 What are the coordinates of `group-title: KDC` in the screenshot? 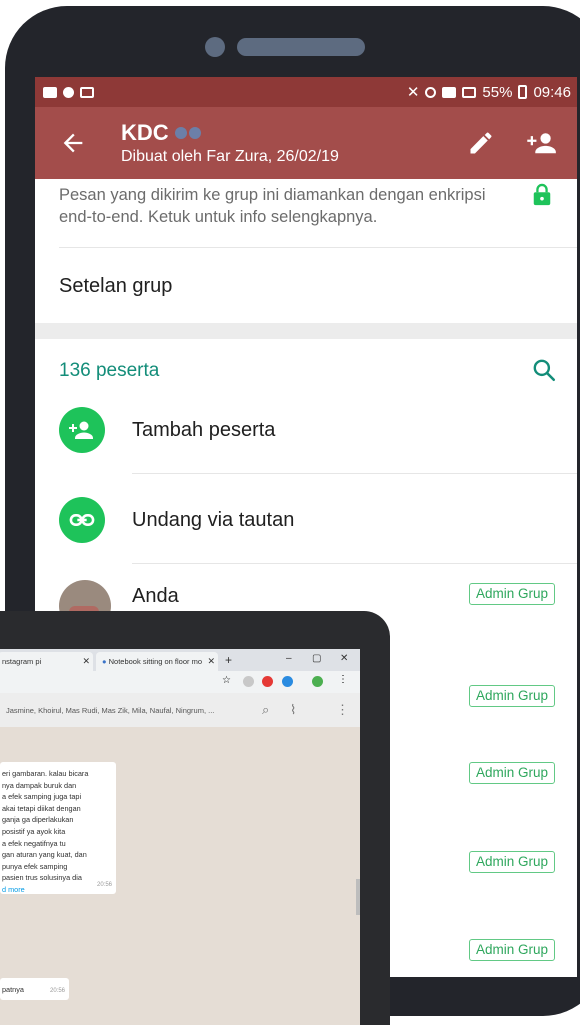 It's located at (230, 133).